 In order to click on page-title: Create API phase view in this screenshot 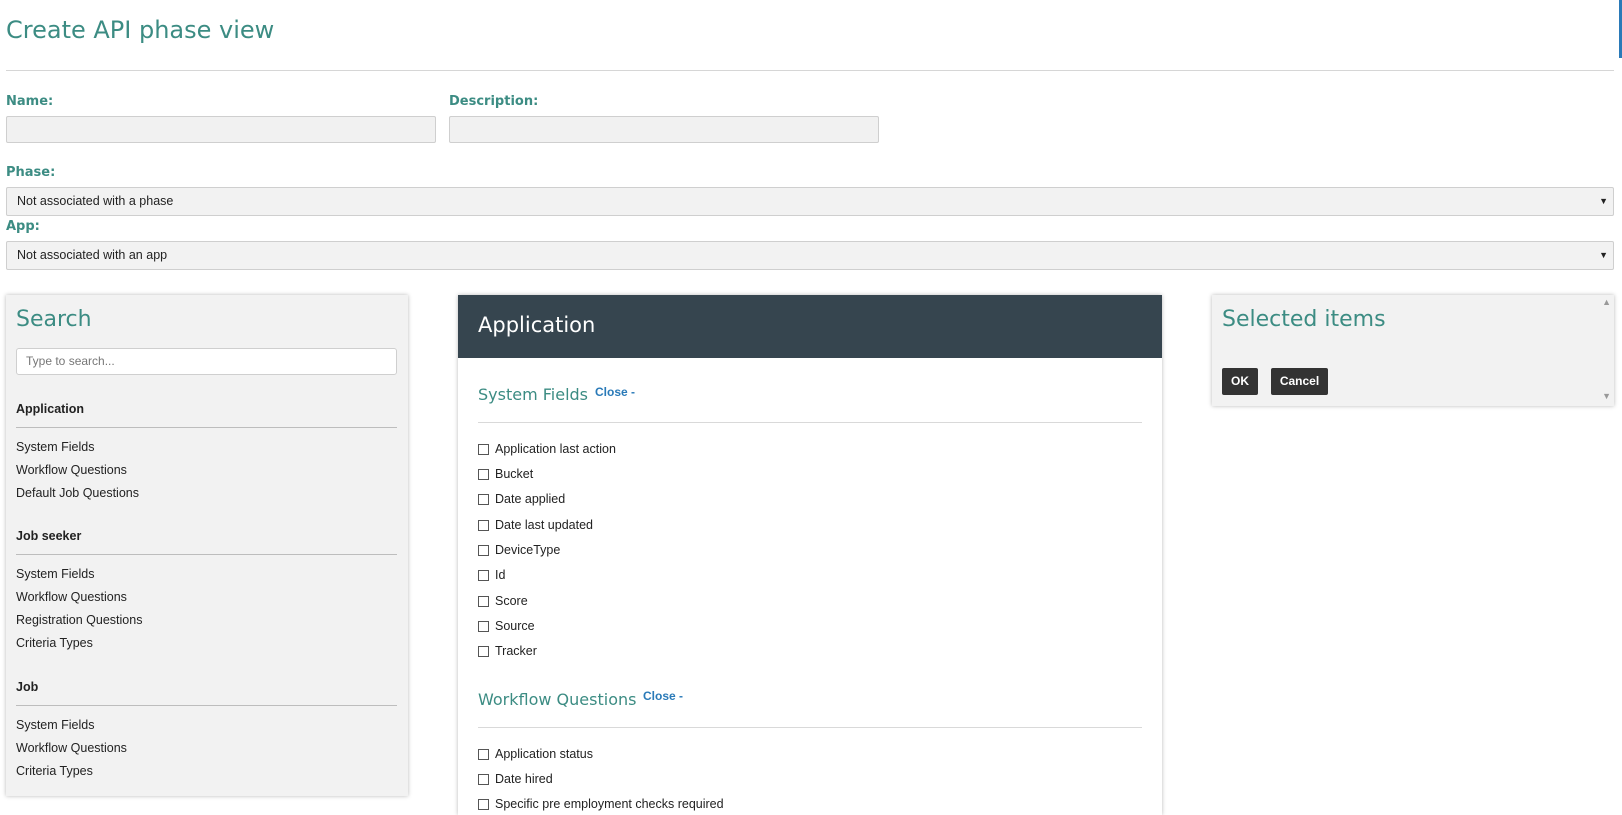, I will do `click(140, 30)`.